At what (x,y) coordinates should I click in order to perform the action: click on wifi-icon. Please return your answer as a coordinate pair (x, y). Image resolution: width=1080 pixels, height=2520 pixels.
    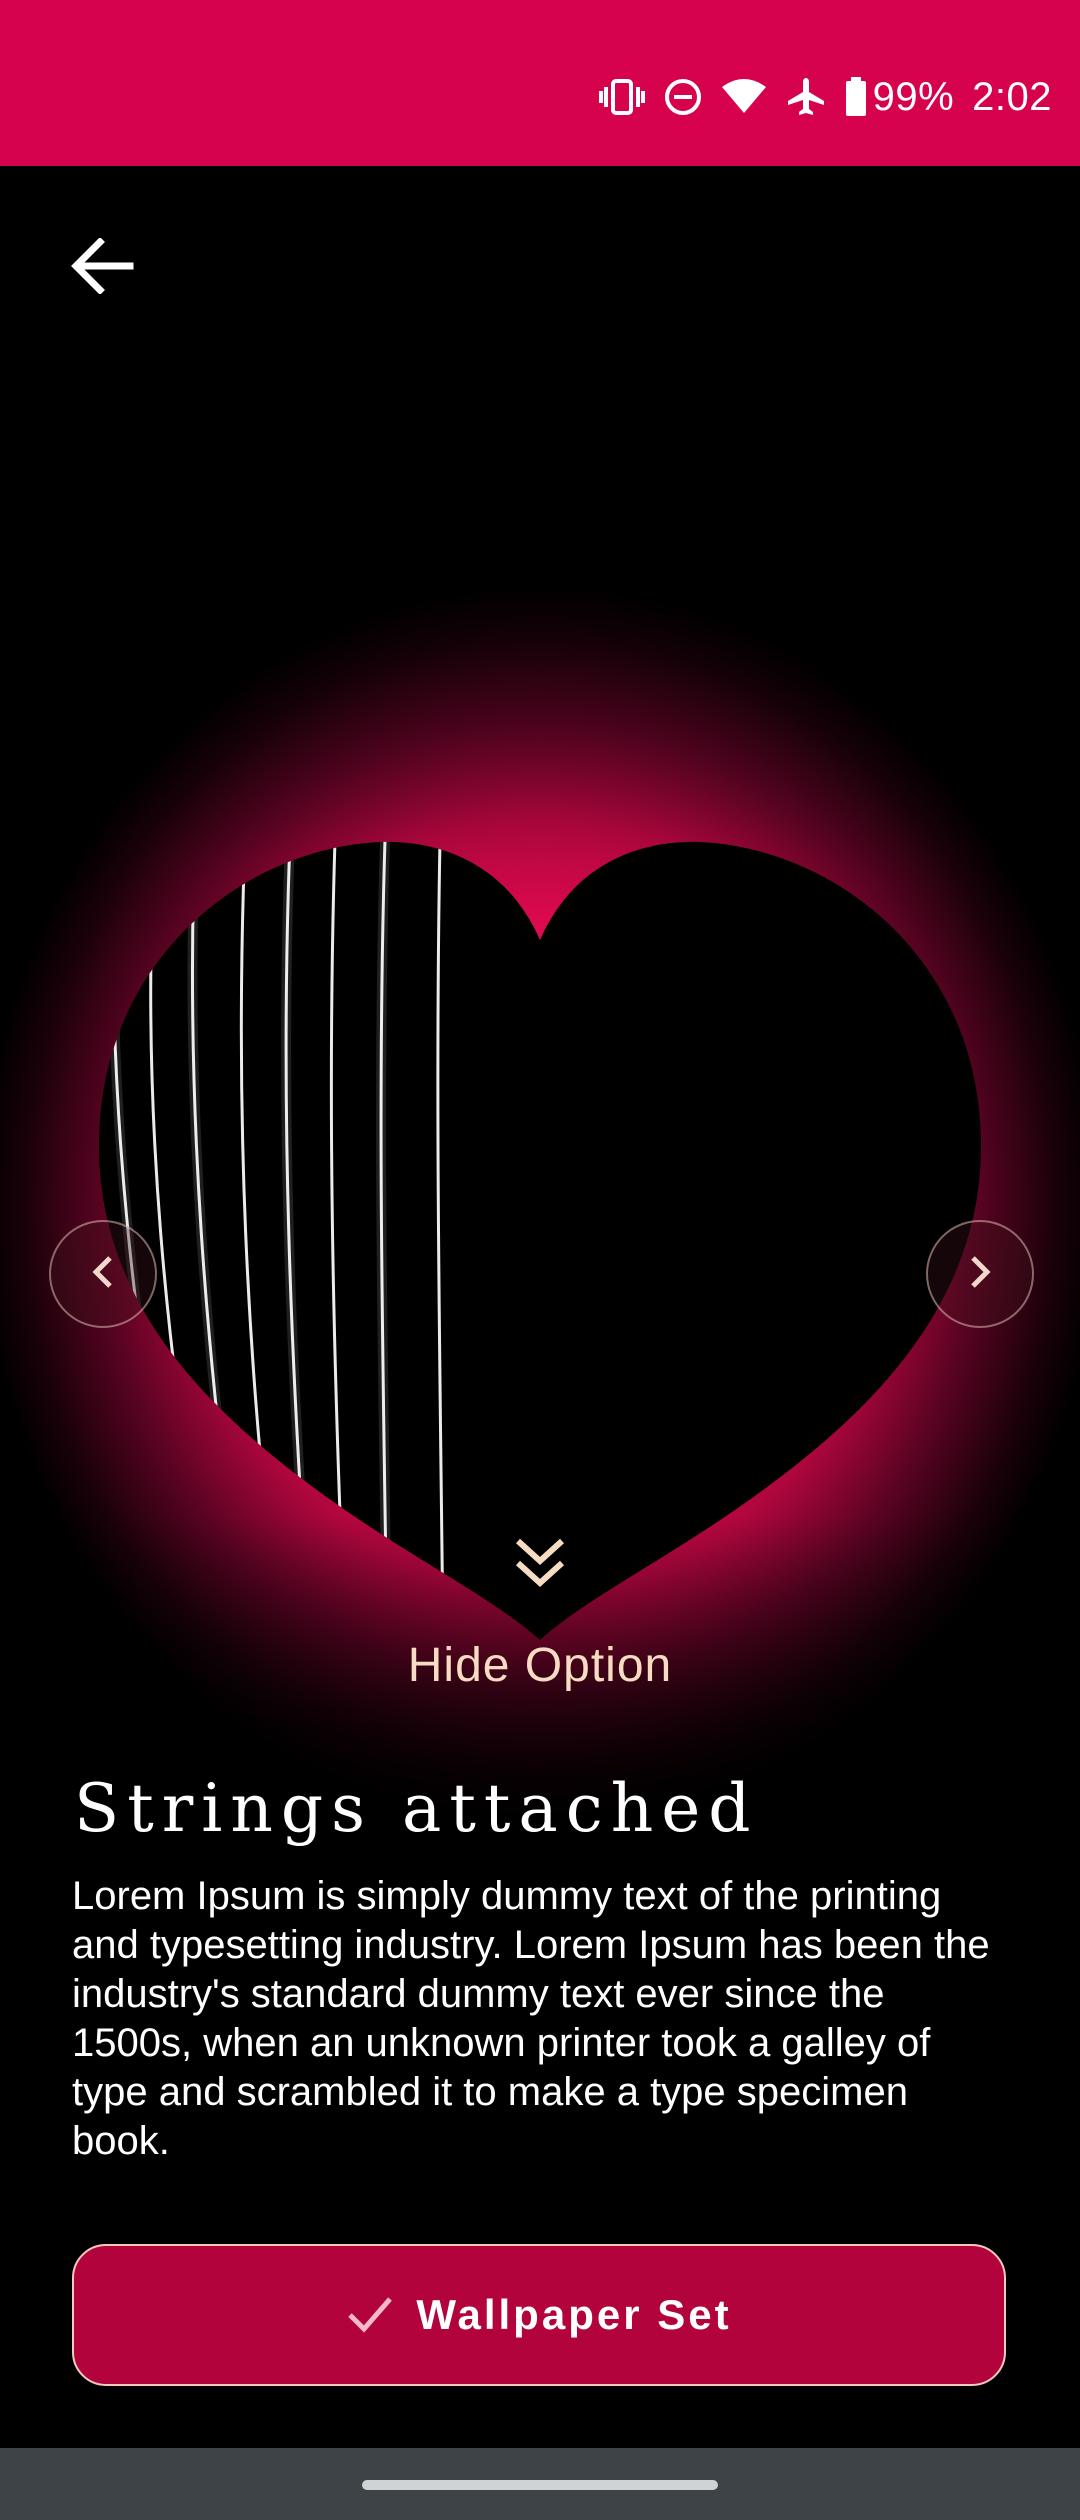
    Looking at the image, I should click on (744, 97).